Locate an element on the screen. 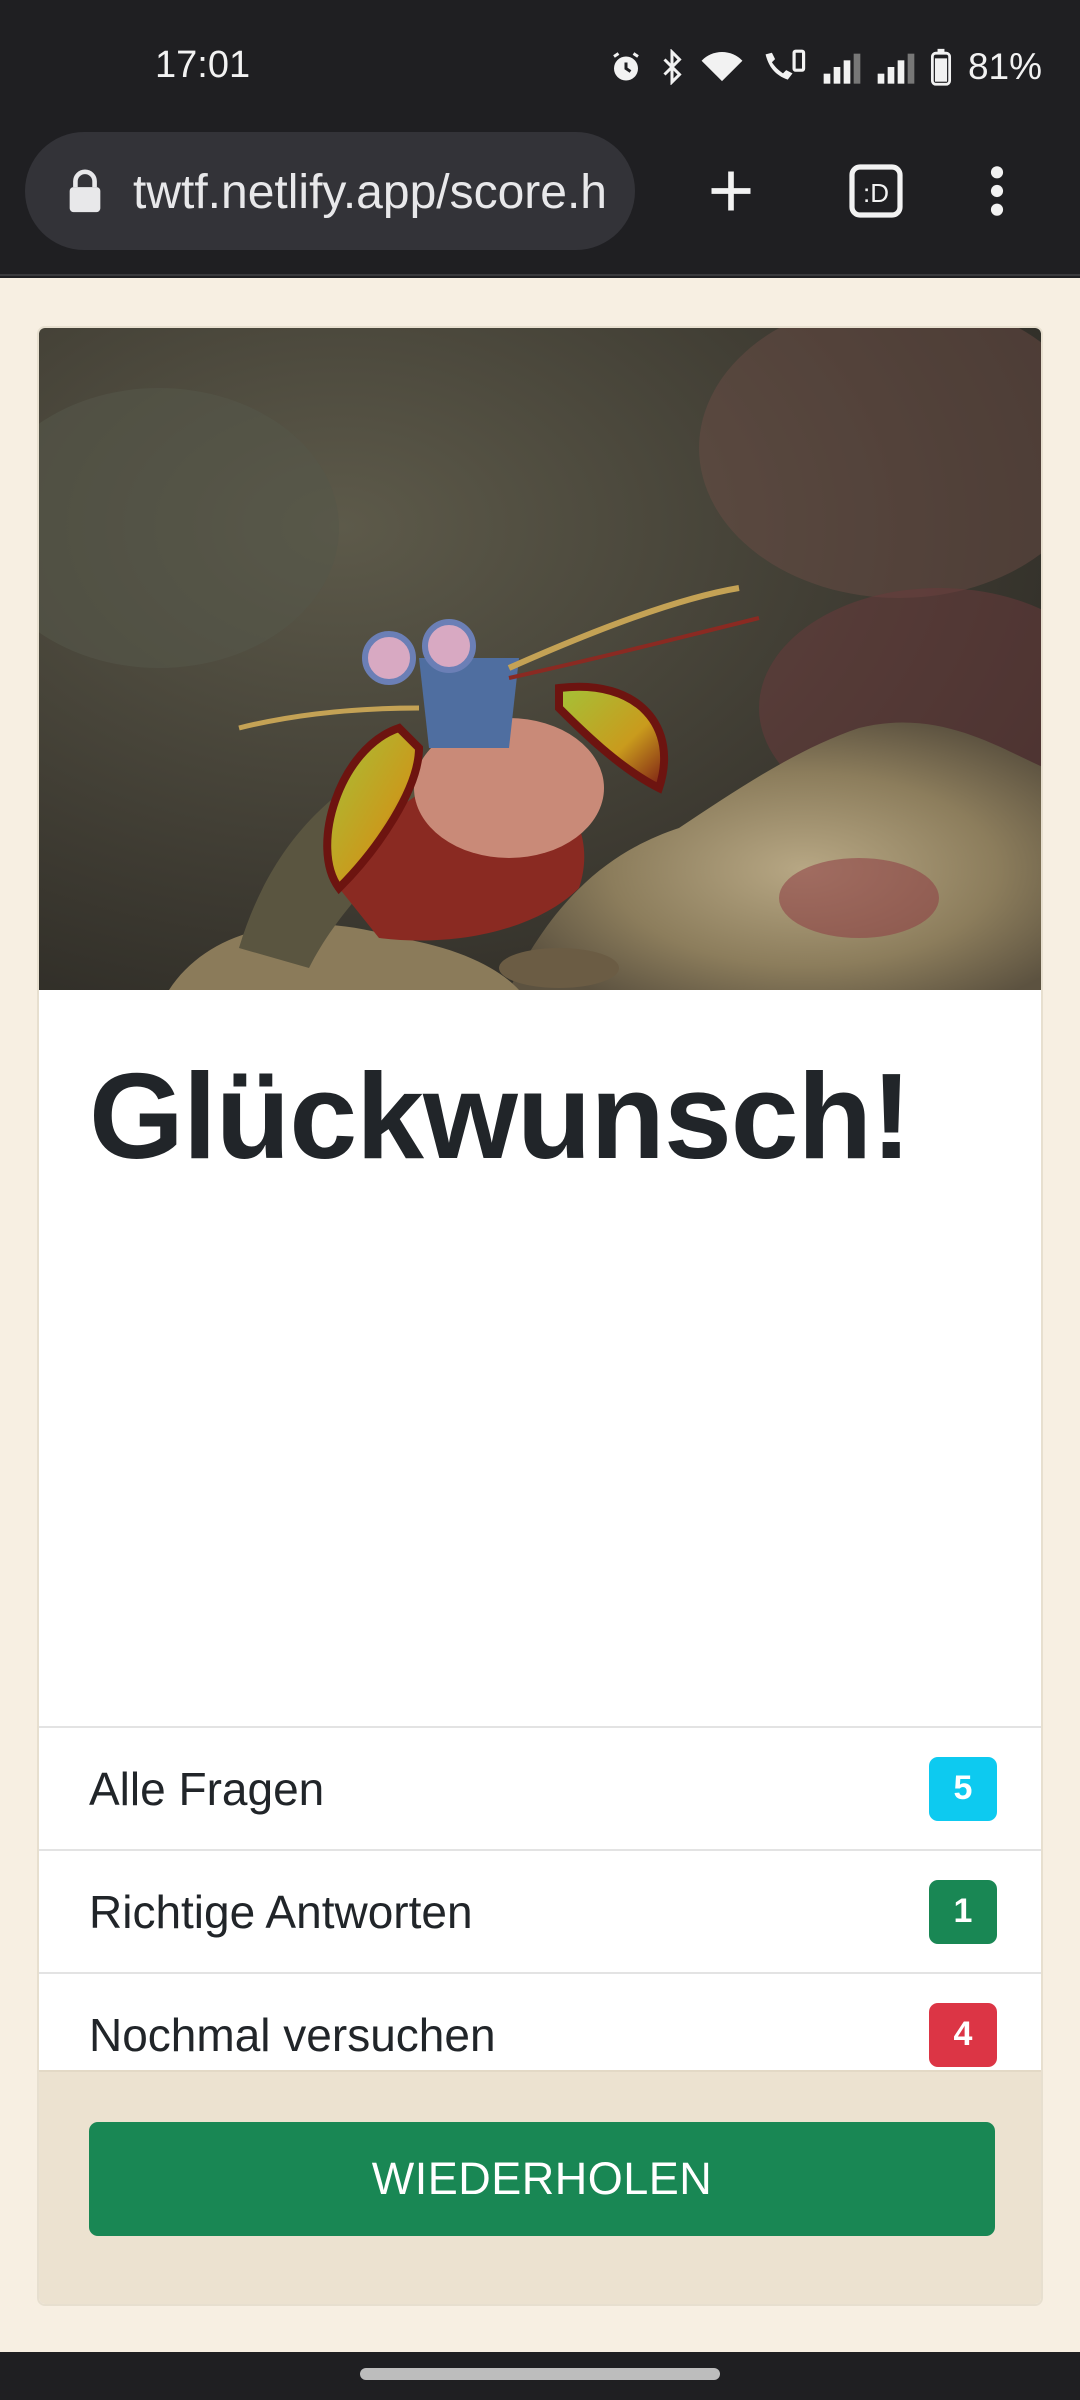 Image resolution: width=1080 pixels, height=2400 pixels. battery-icon is located at coordinates (940, 67).